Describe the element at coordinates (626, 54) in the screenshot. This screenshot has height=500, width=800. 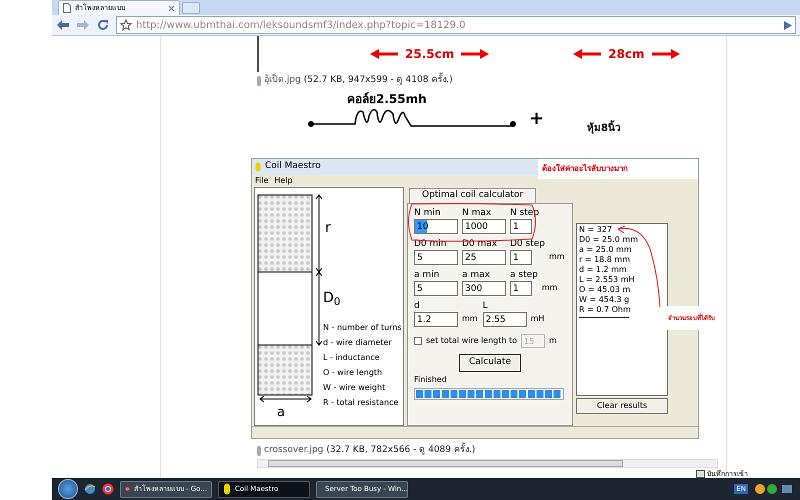
I see `dimension-label: 28cm` at that location.